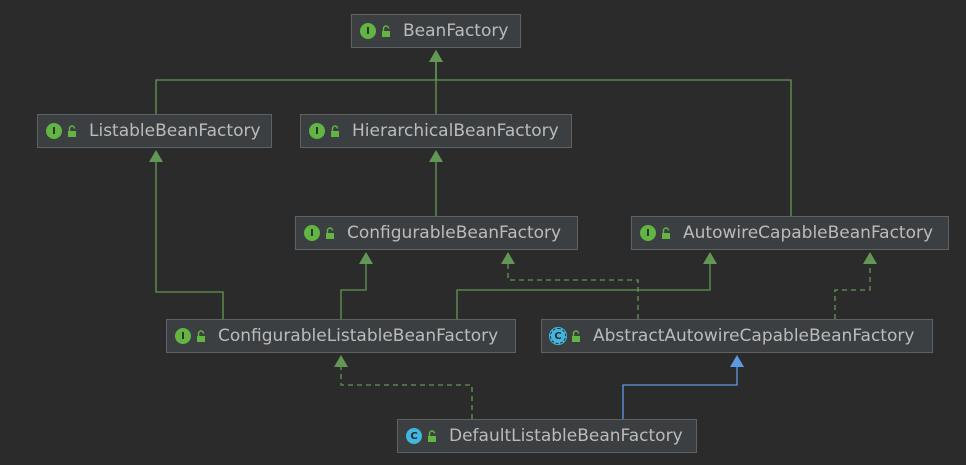 The image size is (966, 465). What do you see at coordinates (358, 336) in the screenshot?
I see `node-label: ConfigurableListableBeanFactory` at bounding box center [358, 336].